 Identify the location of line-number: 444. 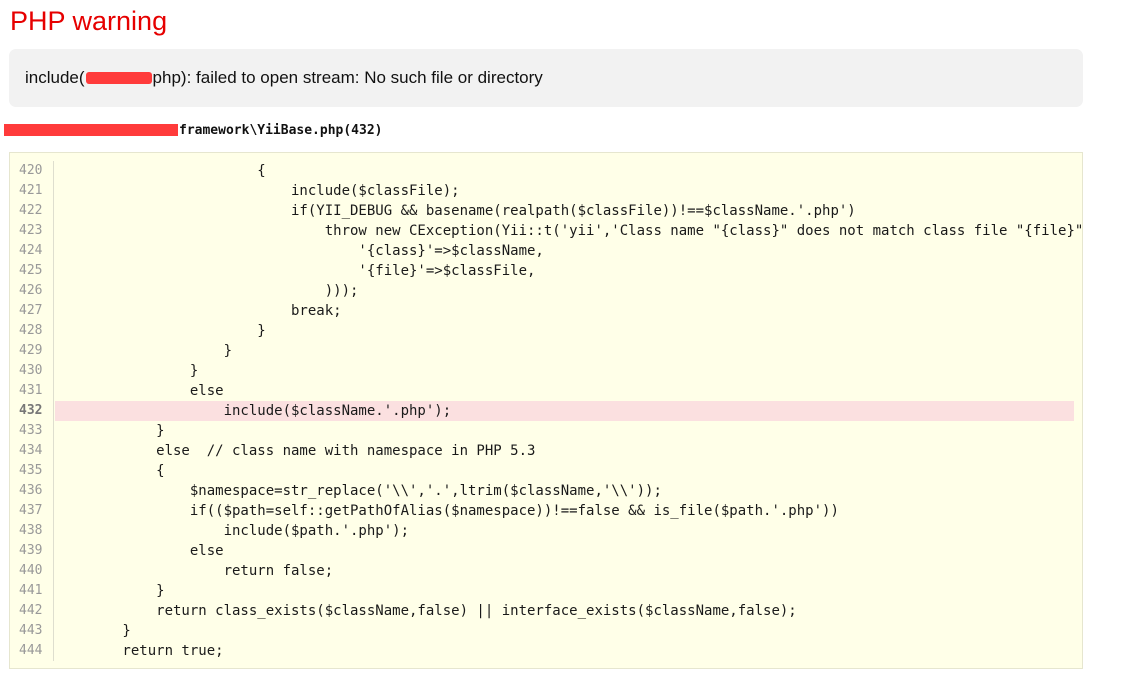
(32, 651).